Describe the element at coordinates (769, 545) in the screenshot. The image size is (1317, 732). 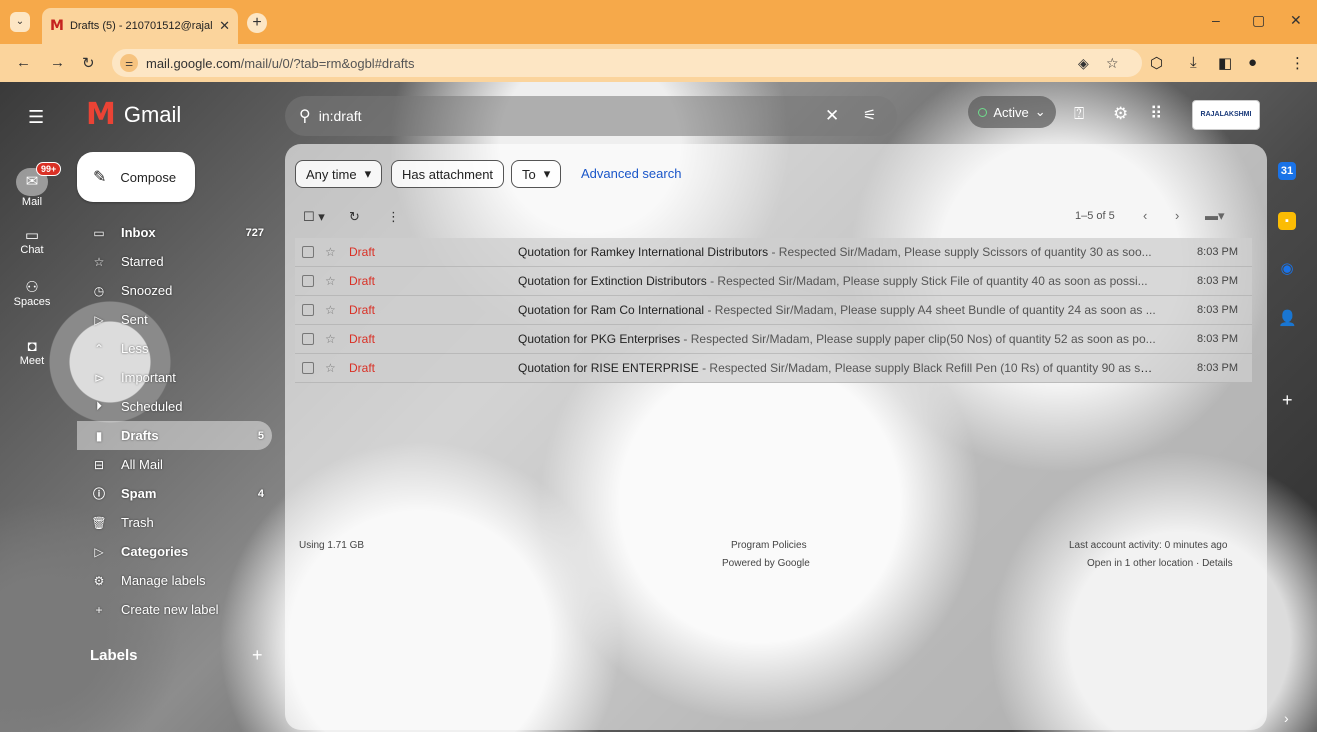
I see `program-policies-link: Program Policies` at that location.